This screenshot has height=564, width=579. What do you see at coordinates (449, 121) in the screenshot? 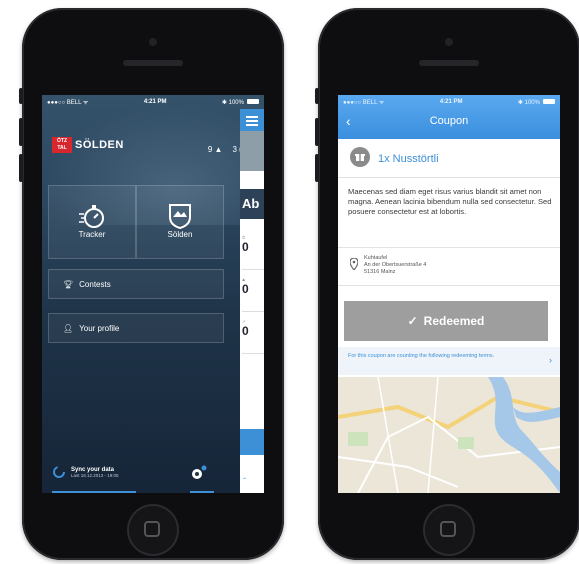
I see `page-title: Coupon` at bounding box center [449, 121].